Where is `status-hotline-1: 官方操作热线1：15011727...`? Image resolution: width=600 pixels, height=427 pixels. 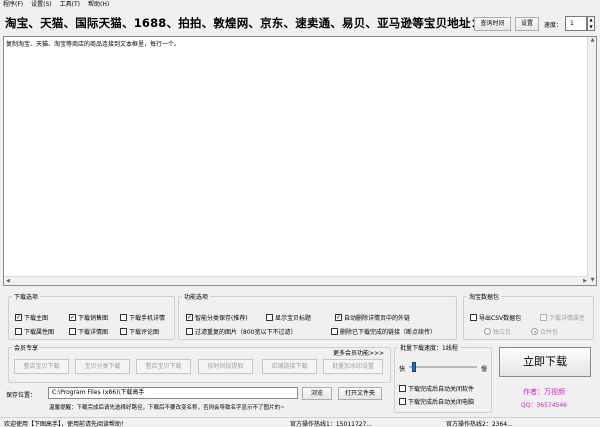 status-hotline-1: 官方操作热线1：15011727... is located at coordinates (331, 424).